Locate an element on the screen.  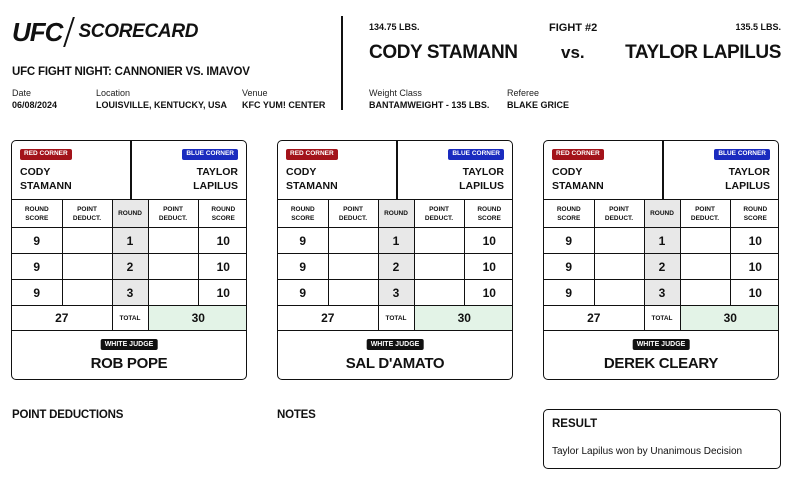
blue-fighter-name: TAYLOR LAPILUS is located at coordinates (703, 52).